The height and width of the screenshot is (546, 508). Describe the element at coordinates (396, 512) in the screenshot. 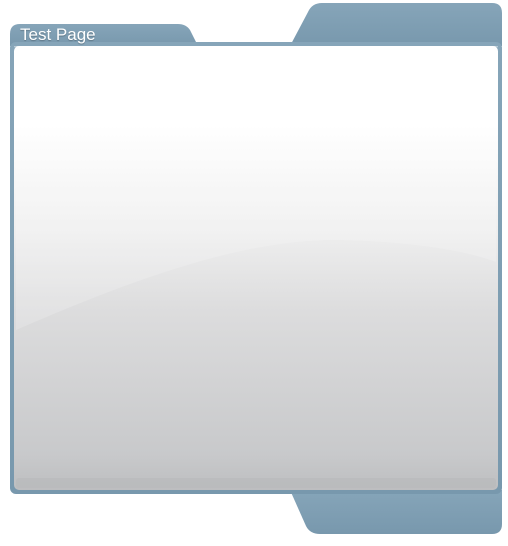

I see `bottom-right-tab` at that location.